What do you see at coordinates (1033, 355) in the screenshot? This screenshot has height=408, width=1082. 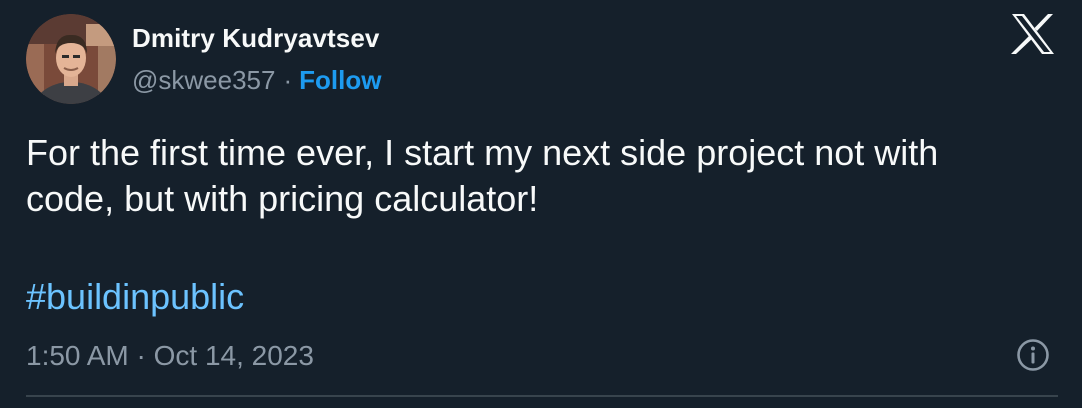 I see `info-icon` at bounding box center [1033, 355].